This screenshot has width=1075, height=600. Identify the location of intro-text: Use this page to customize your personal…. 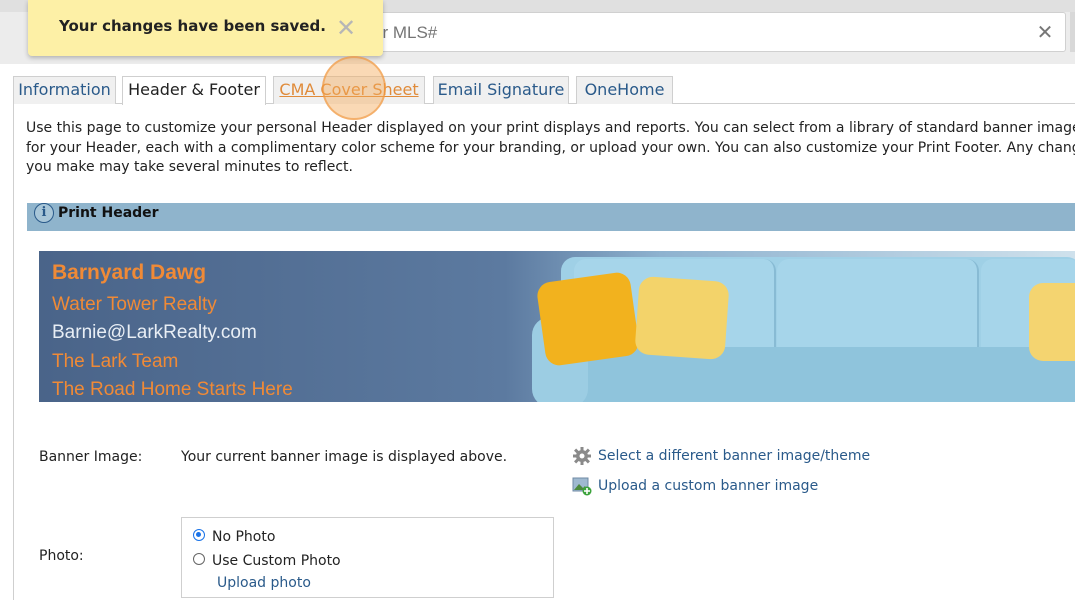
(550, 148).